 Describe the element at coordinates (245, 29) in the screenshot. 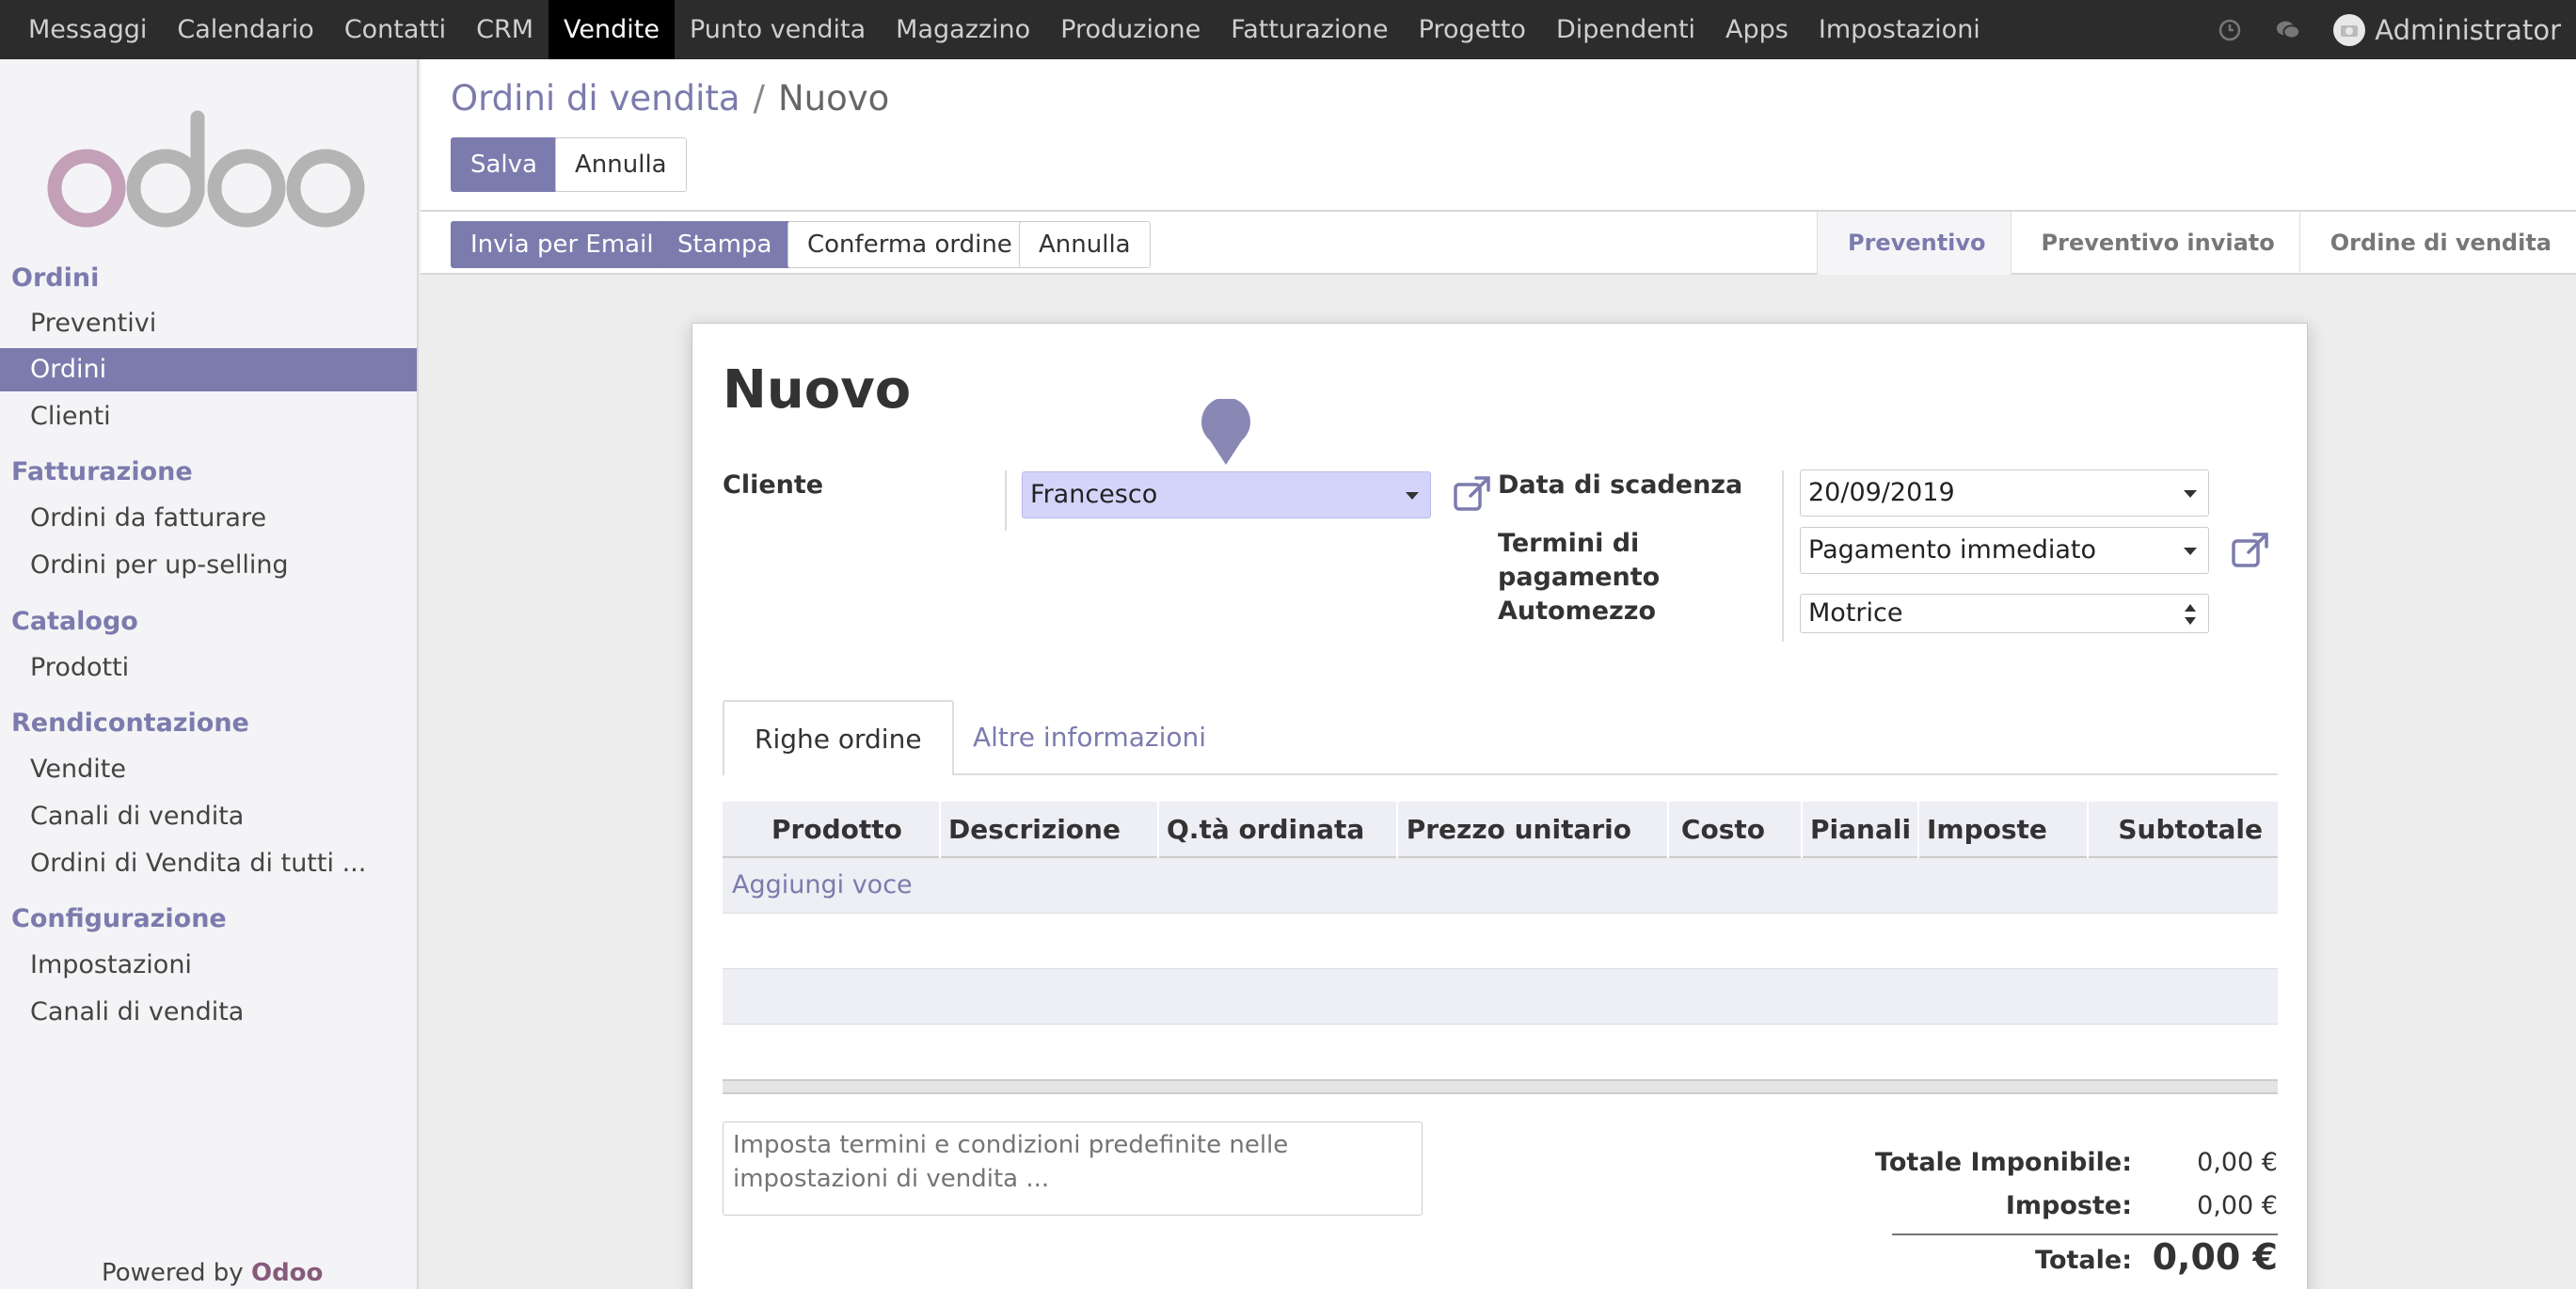

I see `menu-calendario: Calendario` at that location.